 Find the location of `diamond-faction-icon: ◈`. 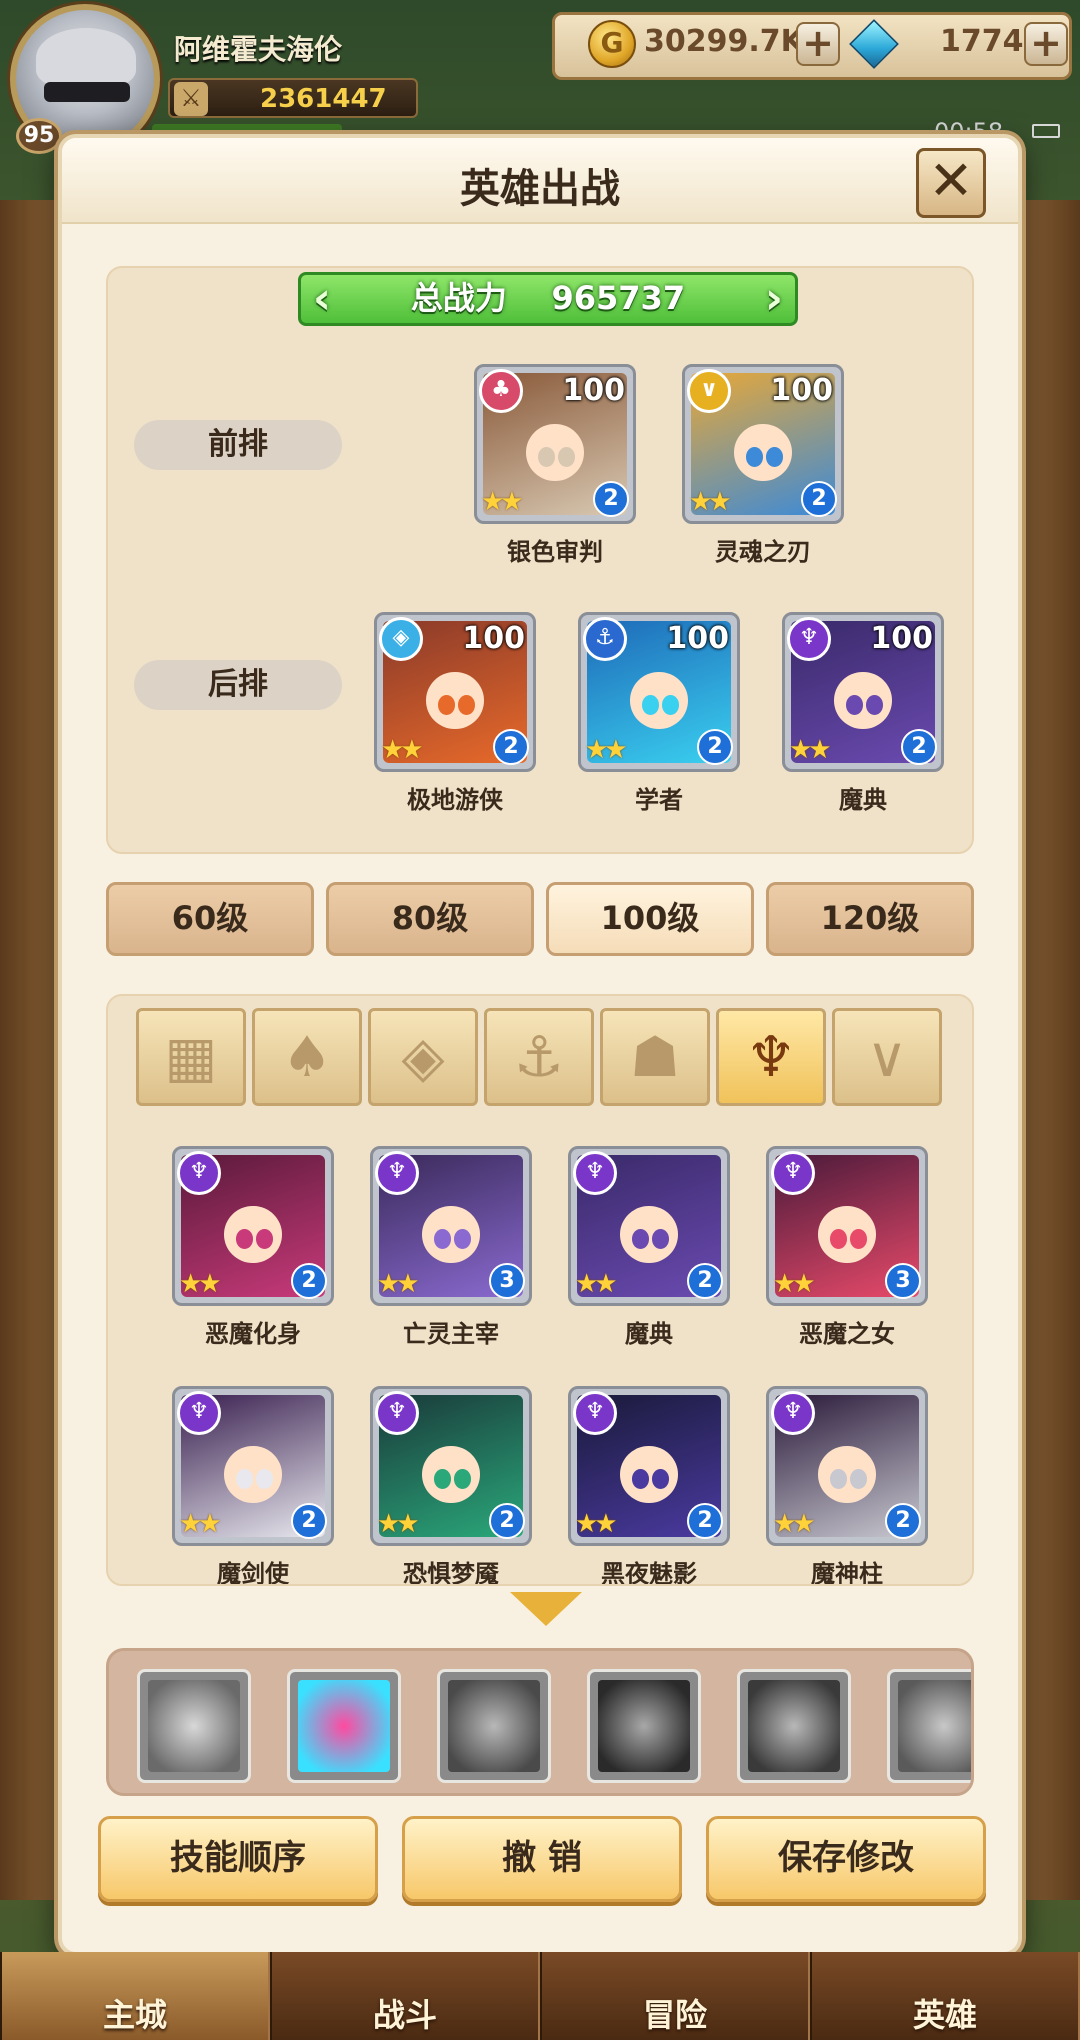

diamond-faction-icon: ◈ is located at coordinates (423, 1057).